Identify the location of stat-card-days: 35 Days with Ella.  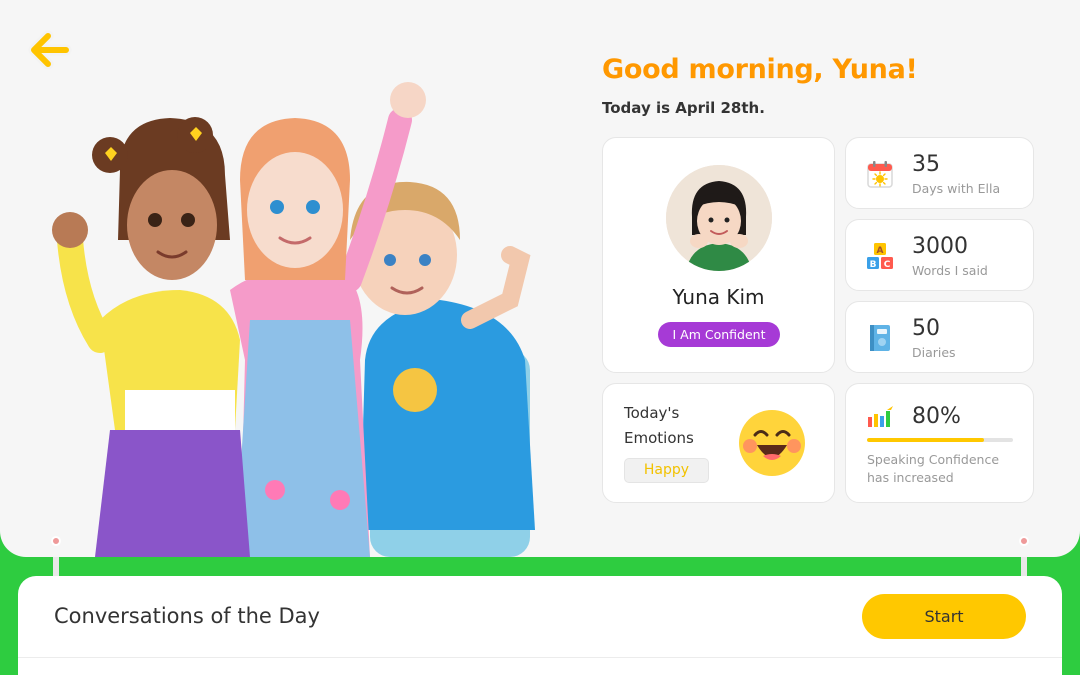
(939, 173).